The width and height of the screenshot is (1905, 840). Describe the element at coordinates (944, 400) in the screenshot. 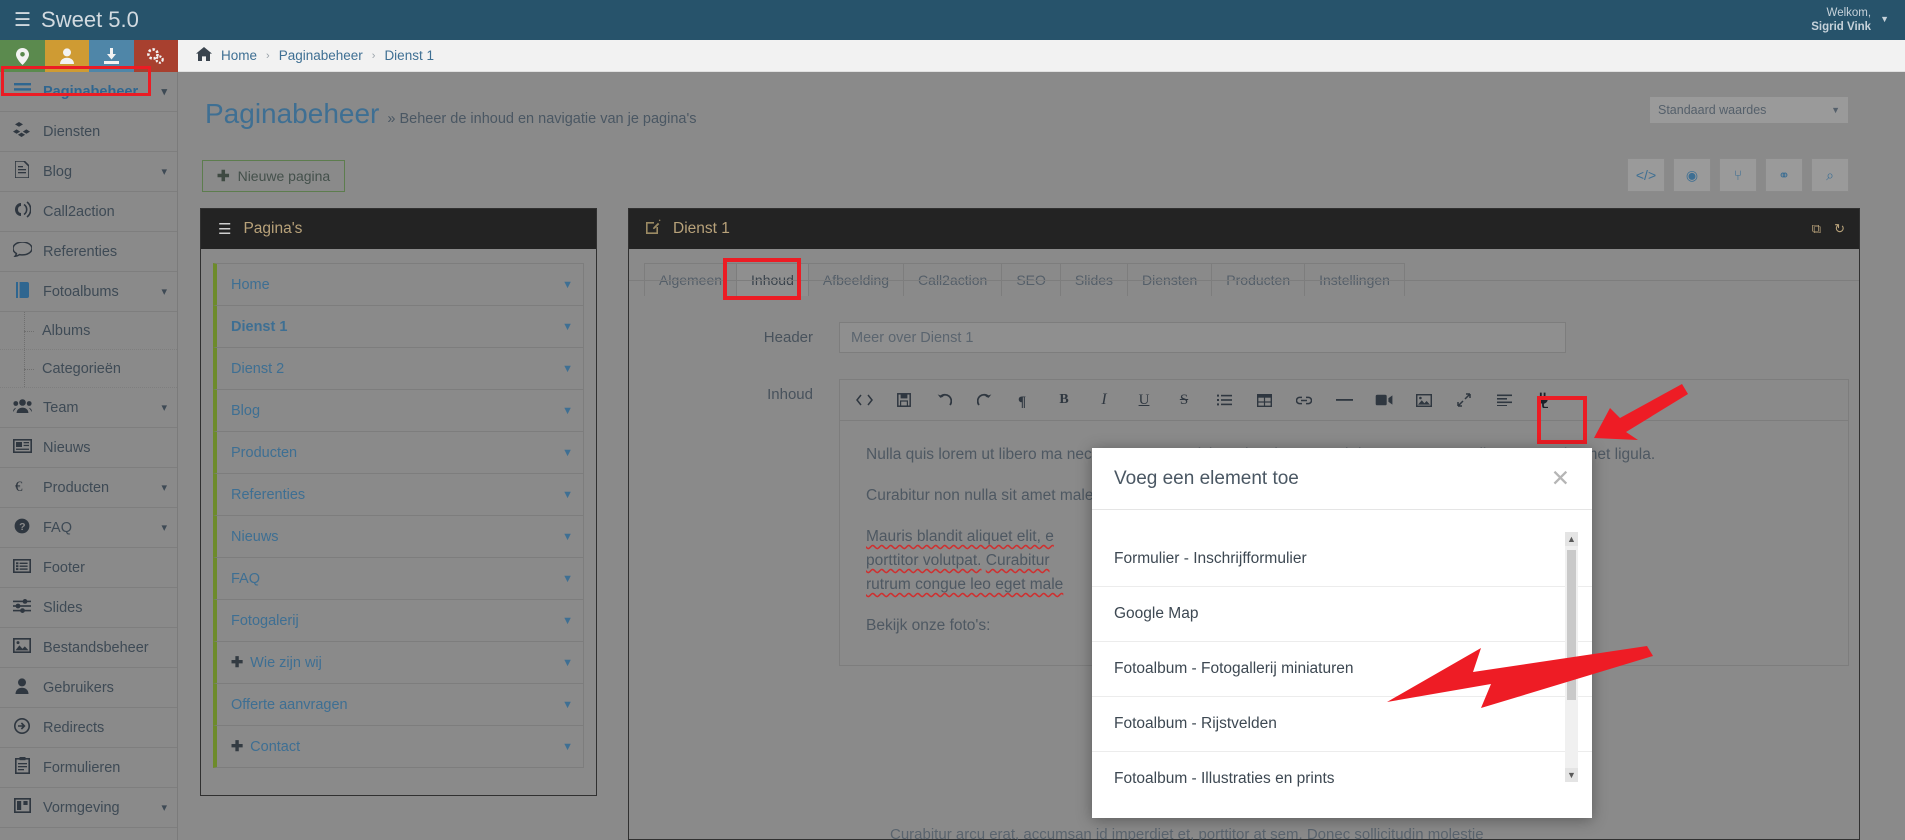

I see `undo-icon` at that location.